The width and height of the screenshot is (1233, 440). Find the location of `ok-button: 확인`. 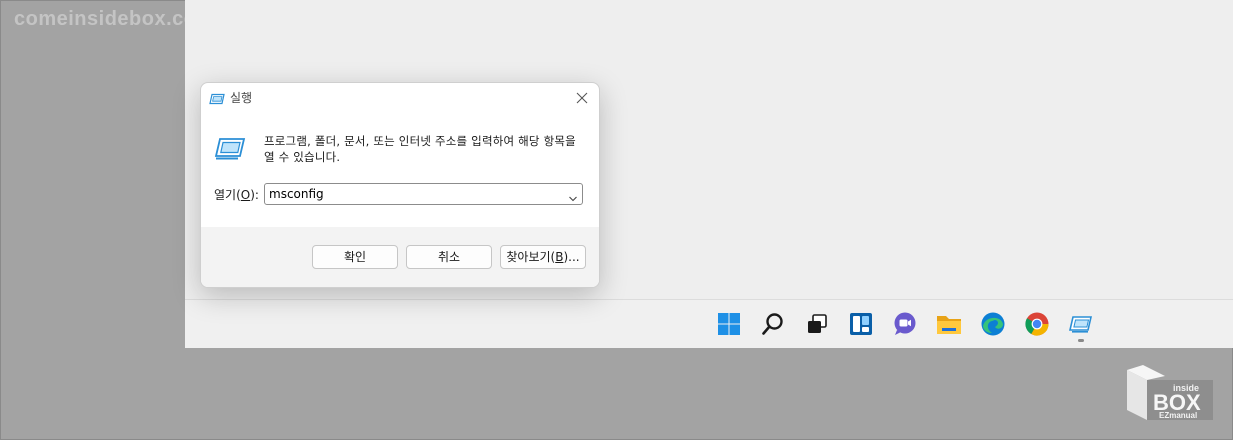

ok-button: 확인 is located at coordinates (355, 257).